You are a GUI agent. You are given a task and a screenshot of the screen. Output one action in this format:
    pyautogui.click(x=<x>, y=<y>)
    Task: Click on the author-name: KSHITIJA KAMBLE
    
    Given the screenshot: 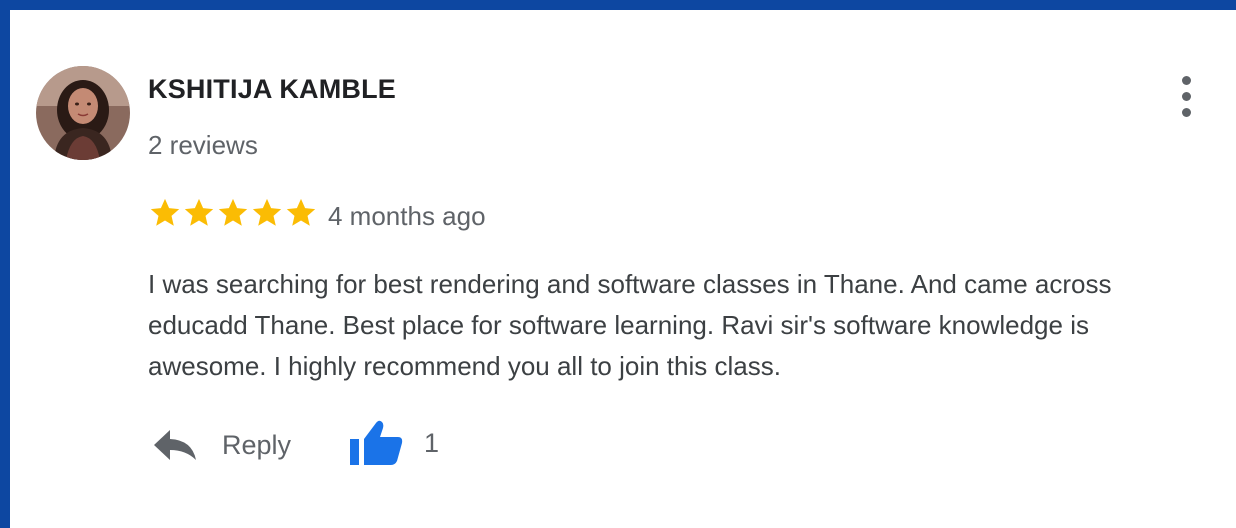 What is the action you would take?
    pyautogui.click(x=272, y=89)
    